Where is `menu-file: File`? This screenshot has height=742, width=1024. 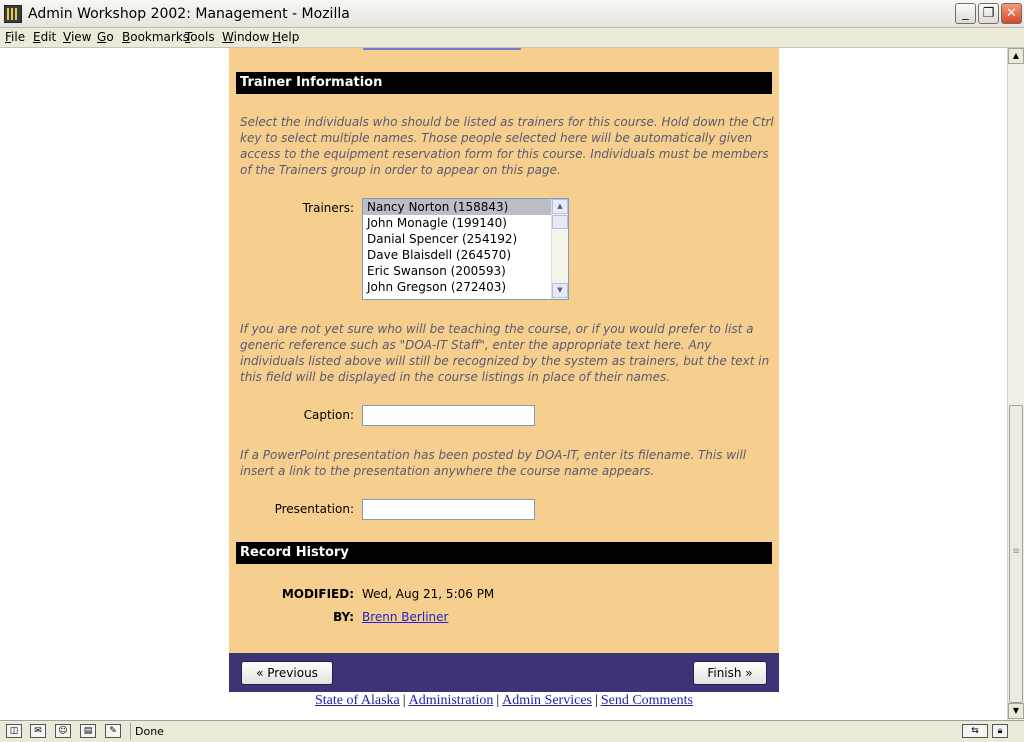 menu-file: File is located at coordinates (15, 37).